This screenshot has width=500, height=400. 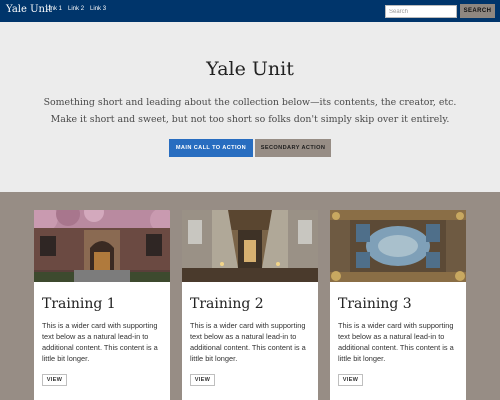 I want to click on secondary-action-button: SECONDARY ACTION, so click(x=293, y=148).